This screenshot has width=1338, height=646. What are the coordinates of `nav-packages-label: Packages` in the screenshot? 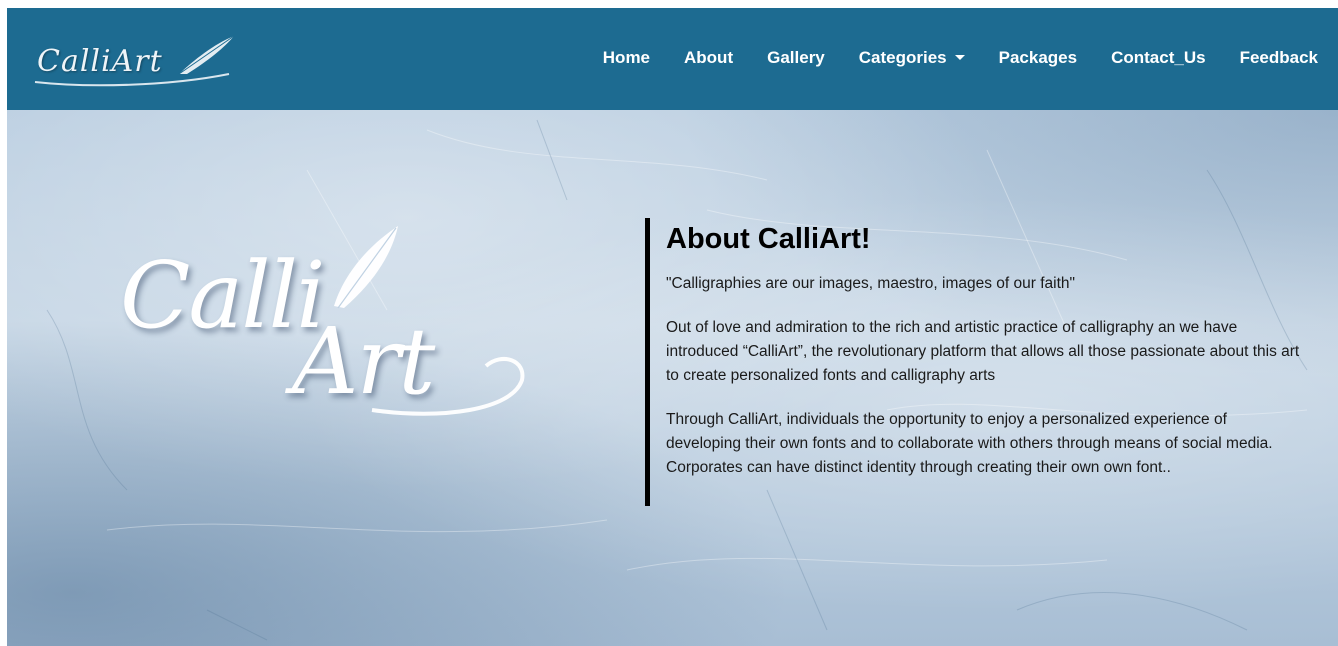 It's located at (1038, 57).